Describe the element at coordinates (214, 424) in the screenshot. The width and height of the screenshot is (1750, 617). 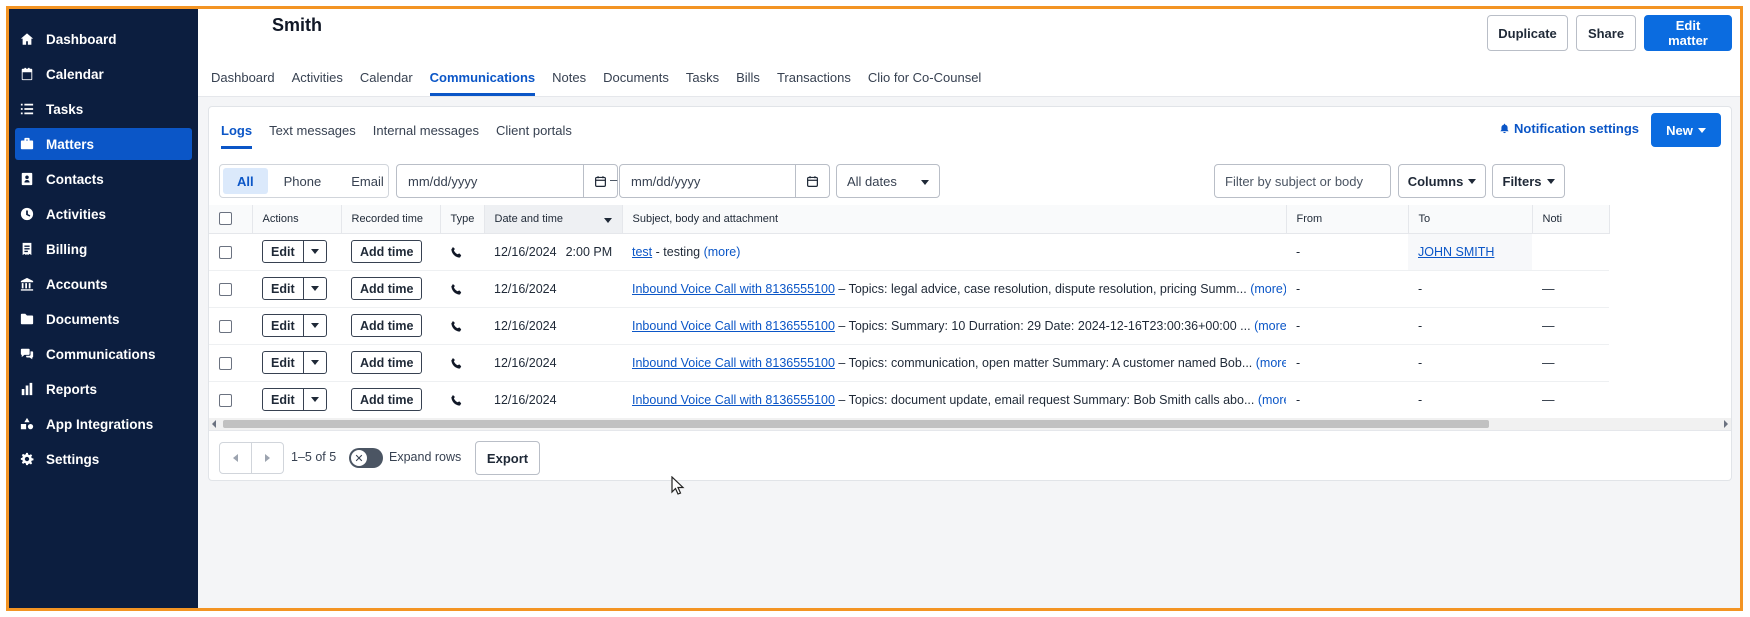
I see `scroll-left-icon` at that location.